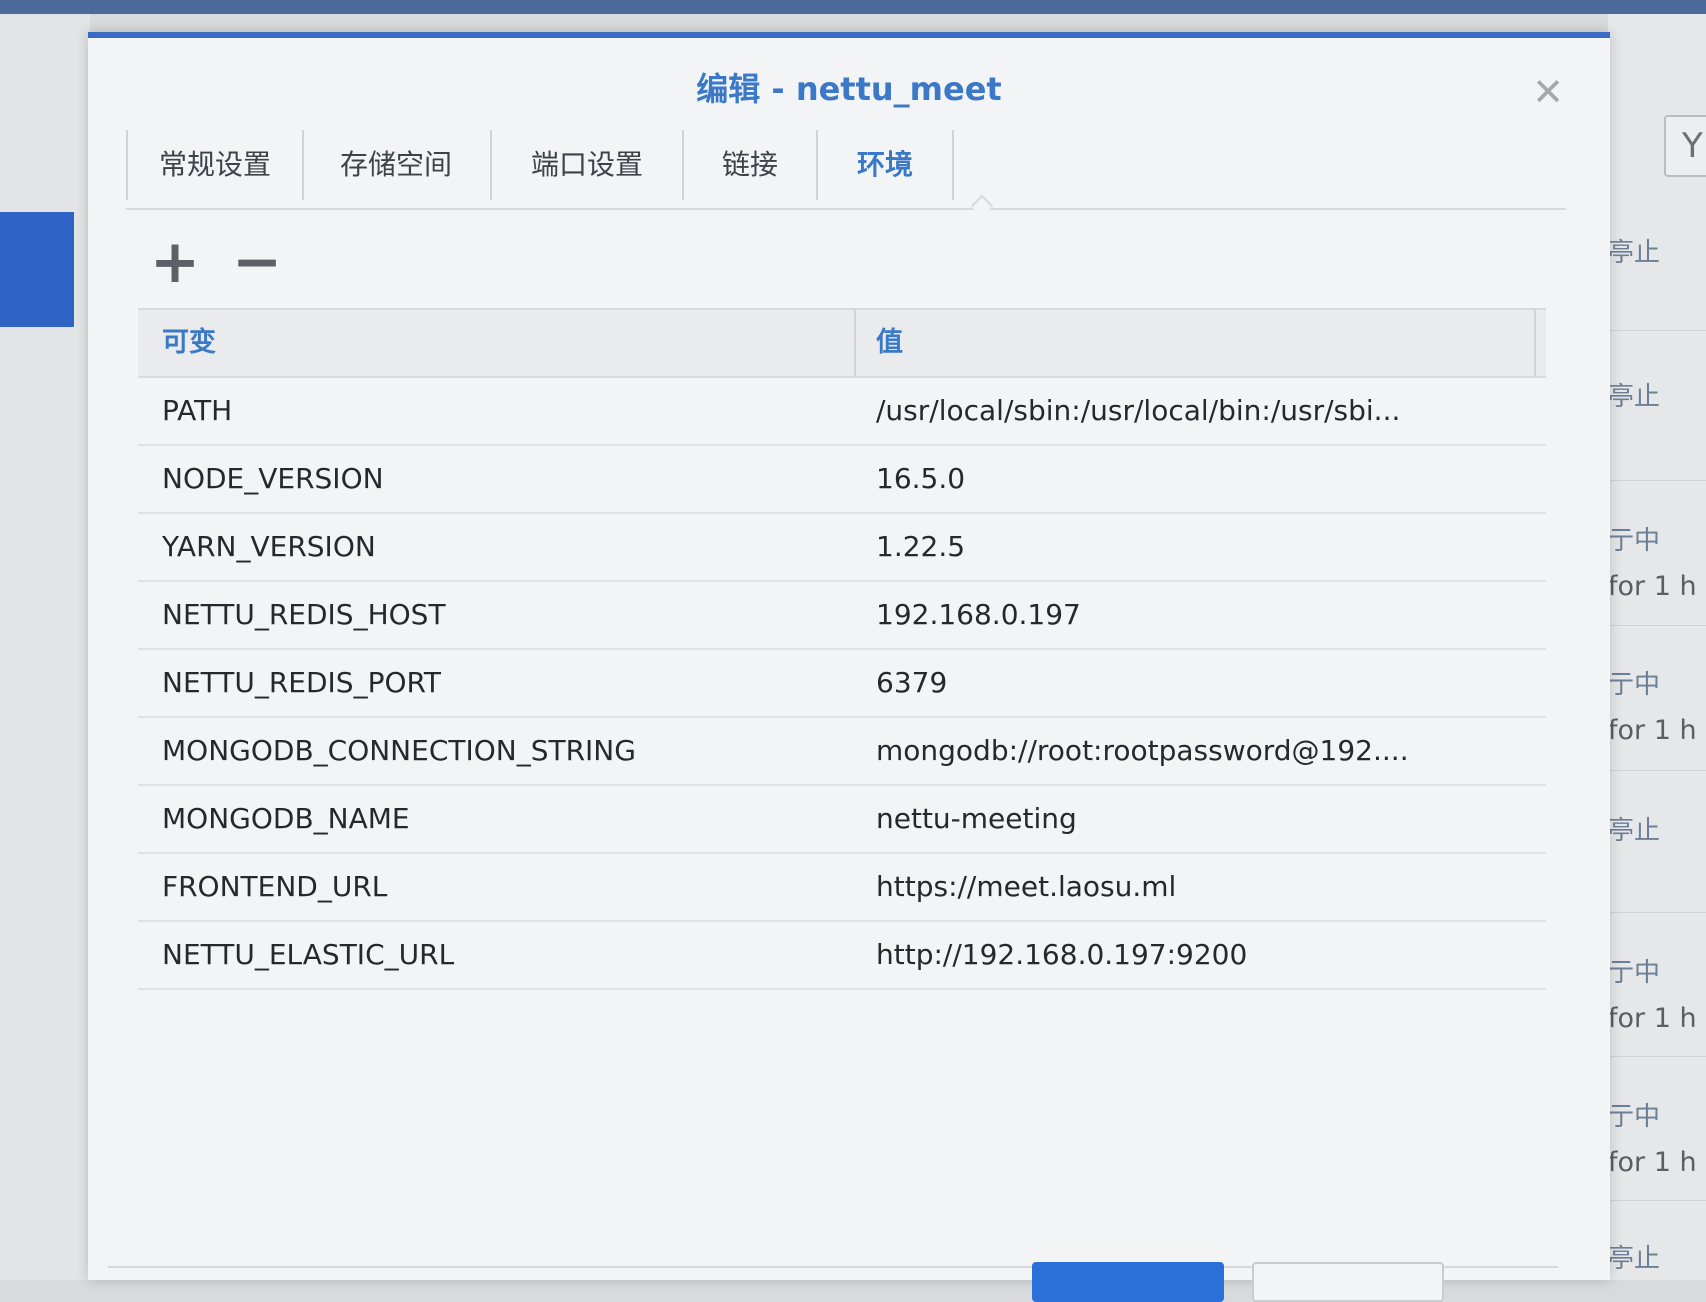 This screenshot has height=1302, width=1706. I want to click on table-row: NODE_VERSION 16.5.0, so click(842, 480).